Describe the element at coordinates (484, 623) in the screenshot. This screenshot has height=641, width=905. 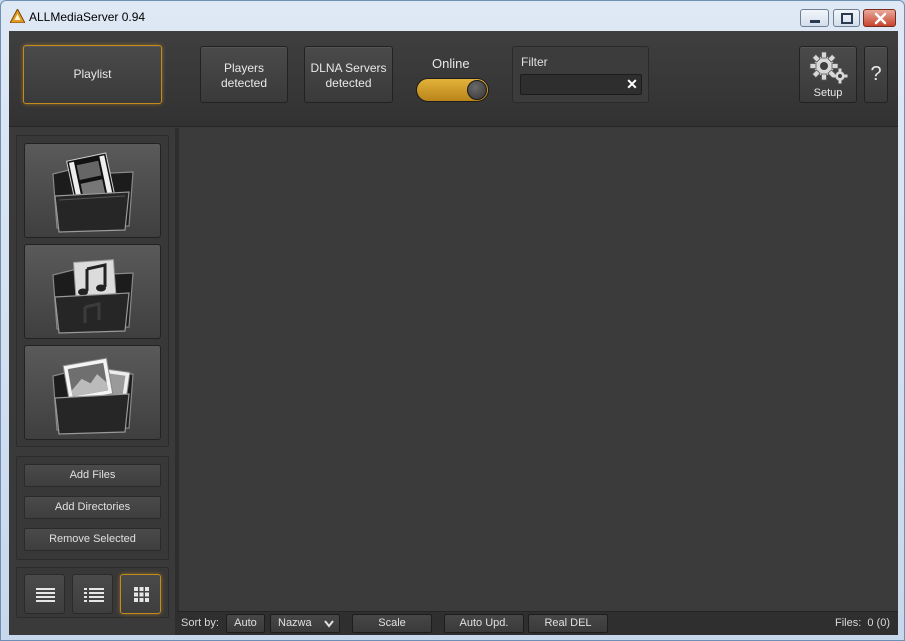
I see `auto-update-button: Auto Upd.` at that location.